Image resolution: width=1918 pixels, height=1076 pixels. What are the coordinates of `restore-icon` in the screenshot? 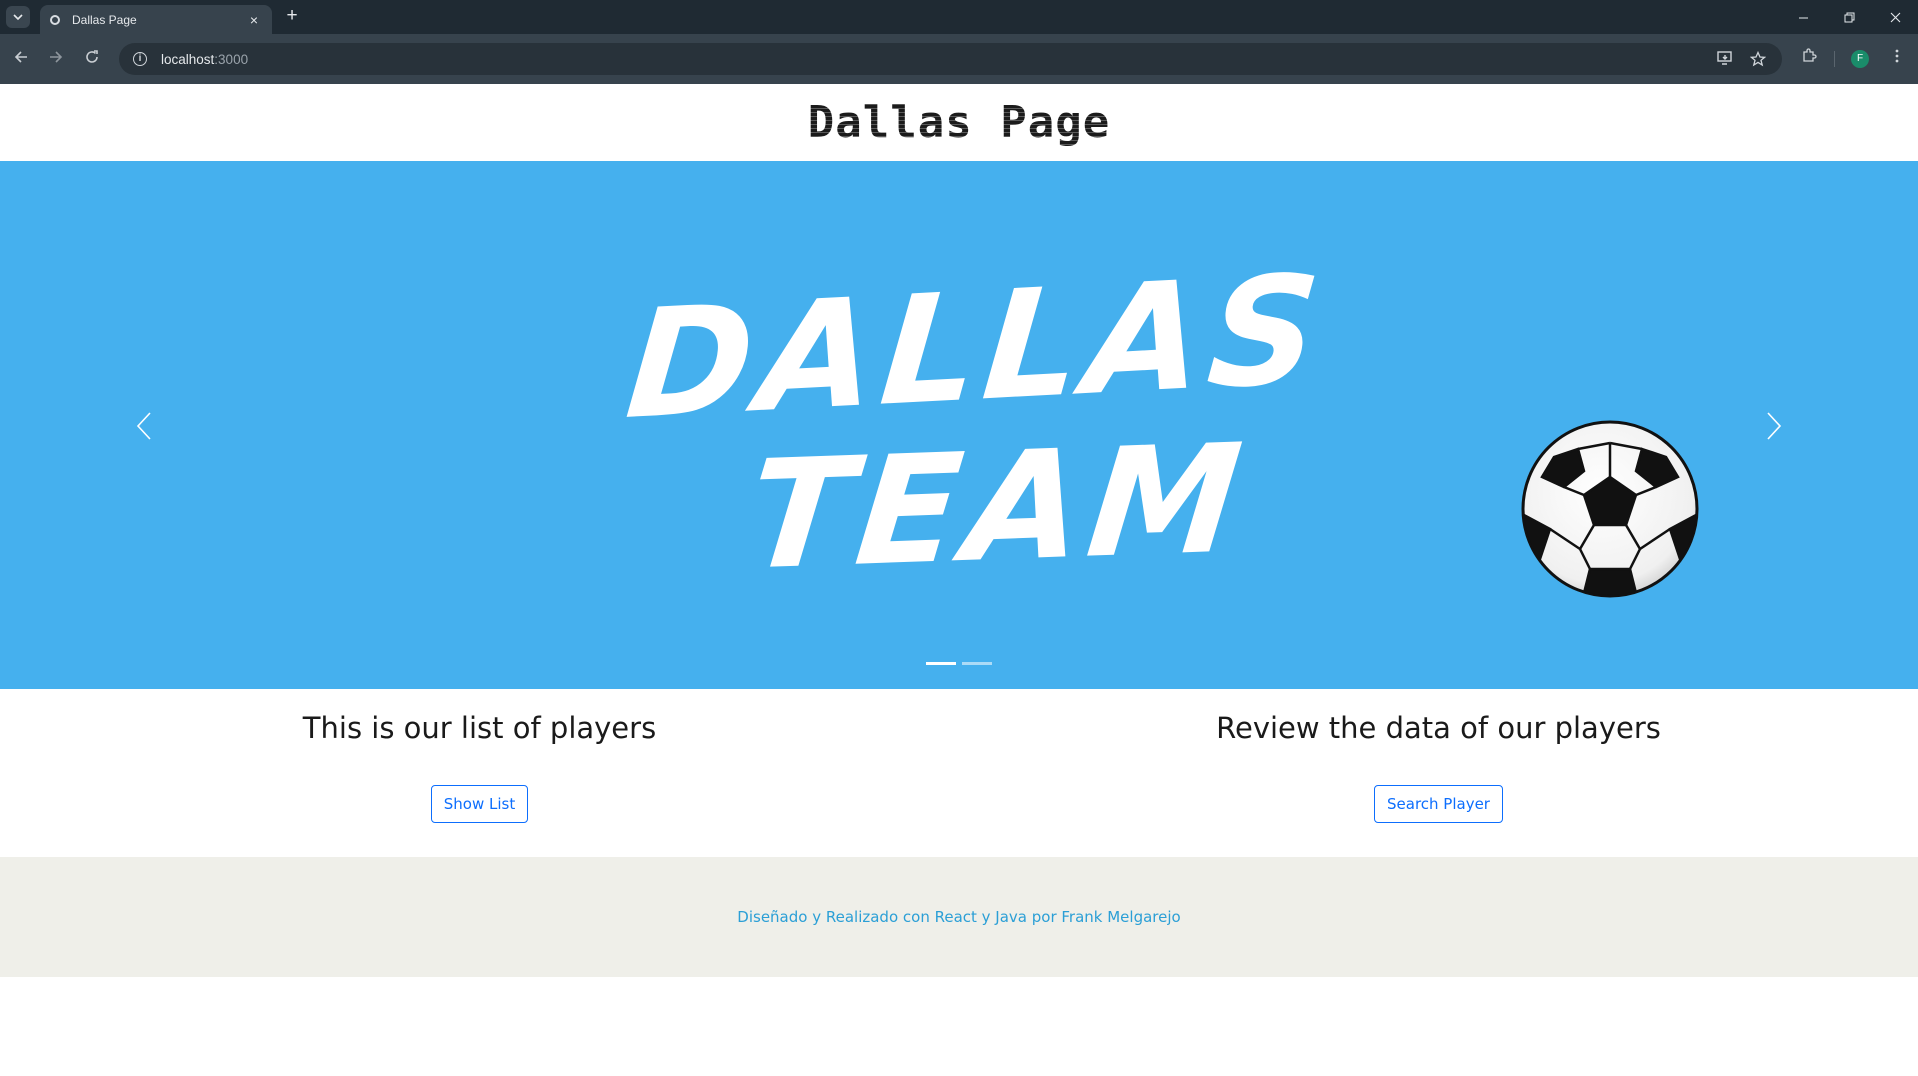 It's located at (1849, 17).